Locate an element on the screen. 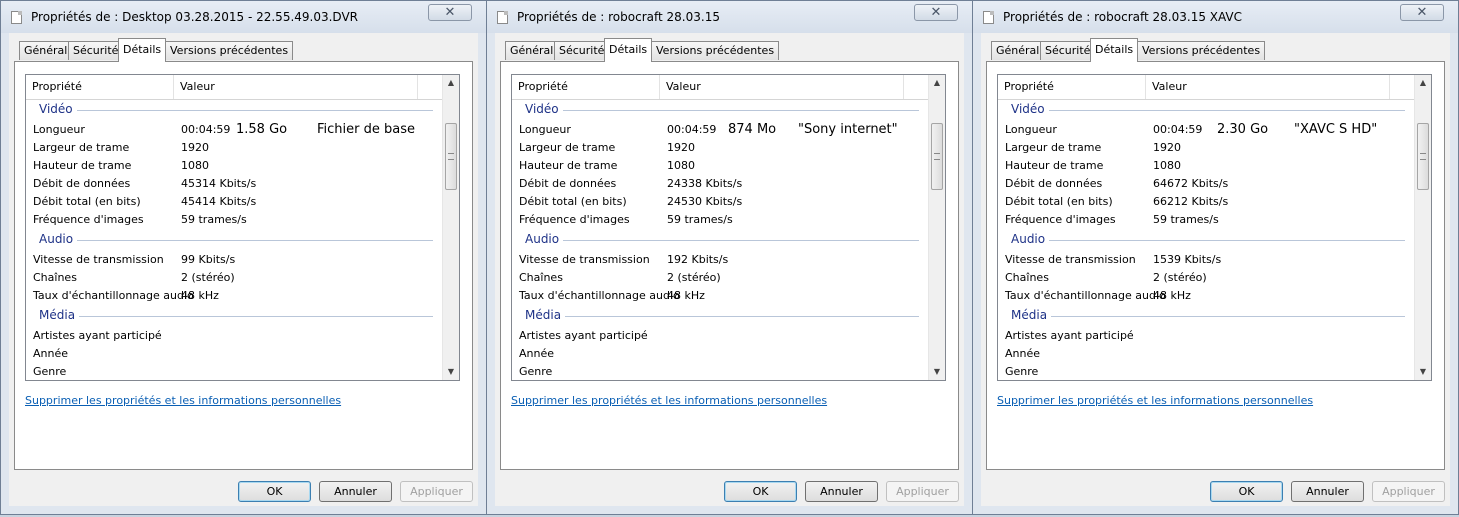 Image resolution: width=1459 pixels, height=517 pixels. property-value: 64672 Kbits/s is located at coordinates (1191, 183).